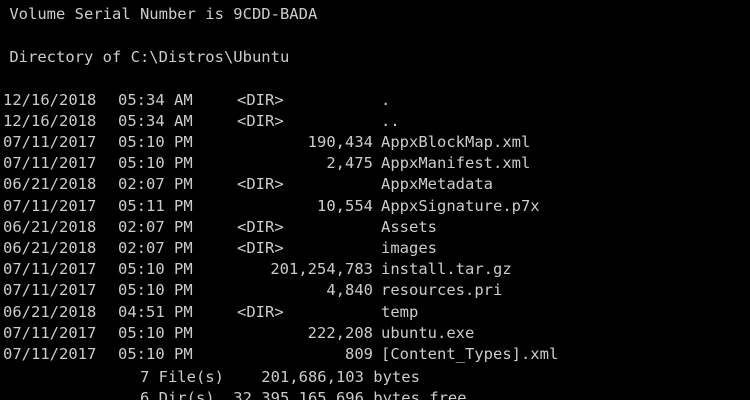 The image size is (750, 400). What do you see at coordinates (349, 290) in the screenshot?
I see `entry-size: 4,840` at bounding box center [349, 290].